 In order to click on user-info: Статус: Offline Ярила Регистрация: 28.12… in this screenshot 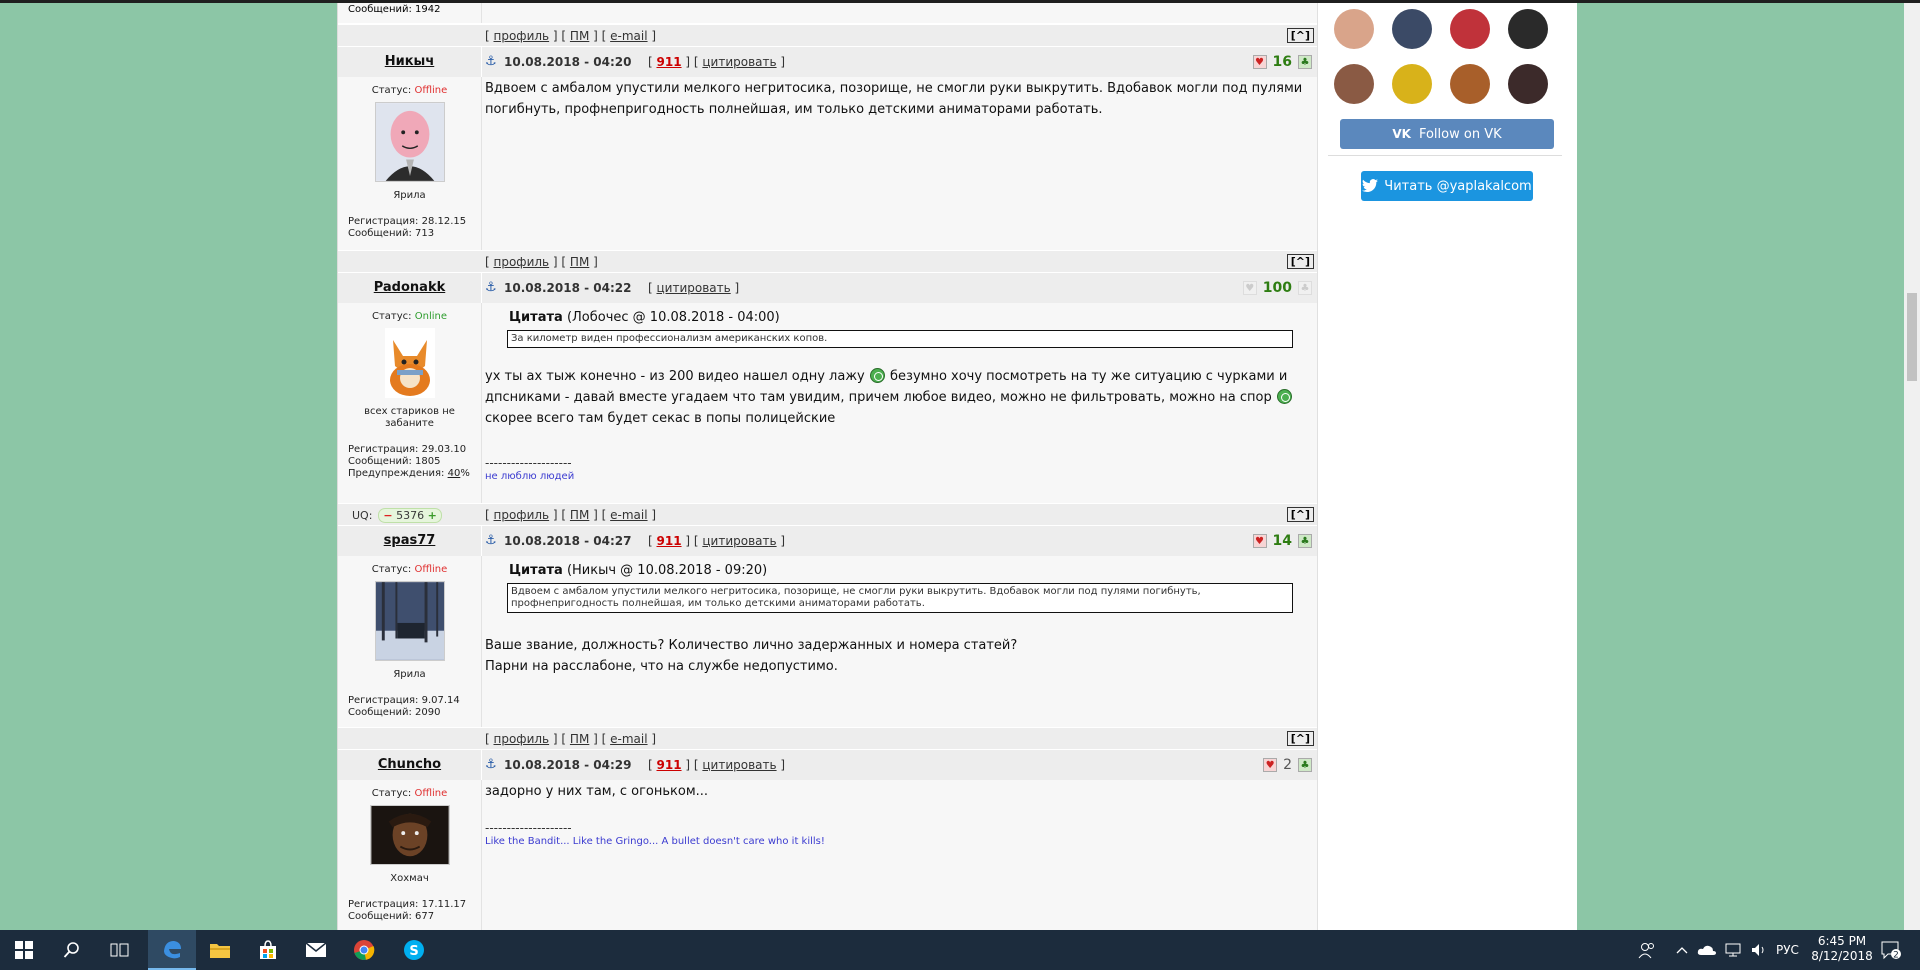, I will do `click(409, 158)`.